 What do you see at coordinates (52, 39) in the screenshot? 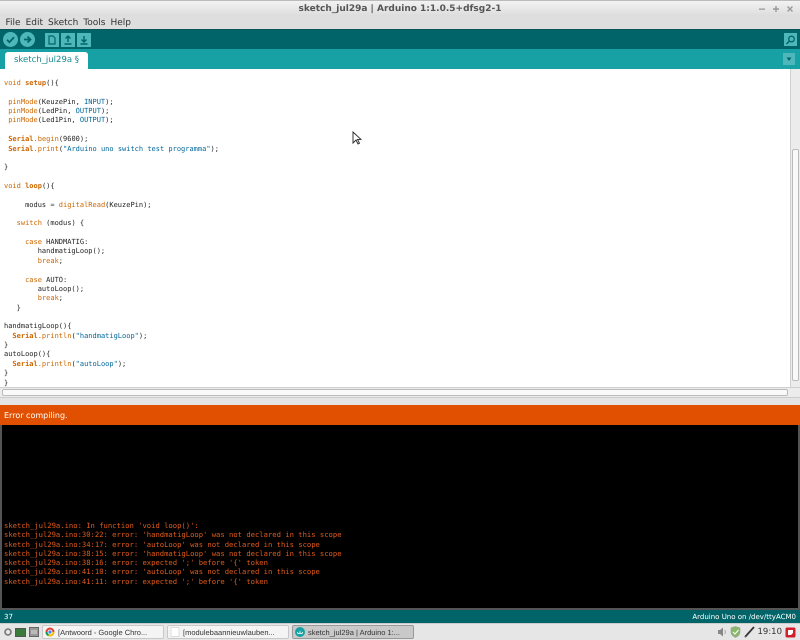
I see `new-file-button` at bounding box center [52, 39].